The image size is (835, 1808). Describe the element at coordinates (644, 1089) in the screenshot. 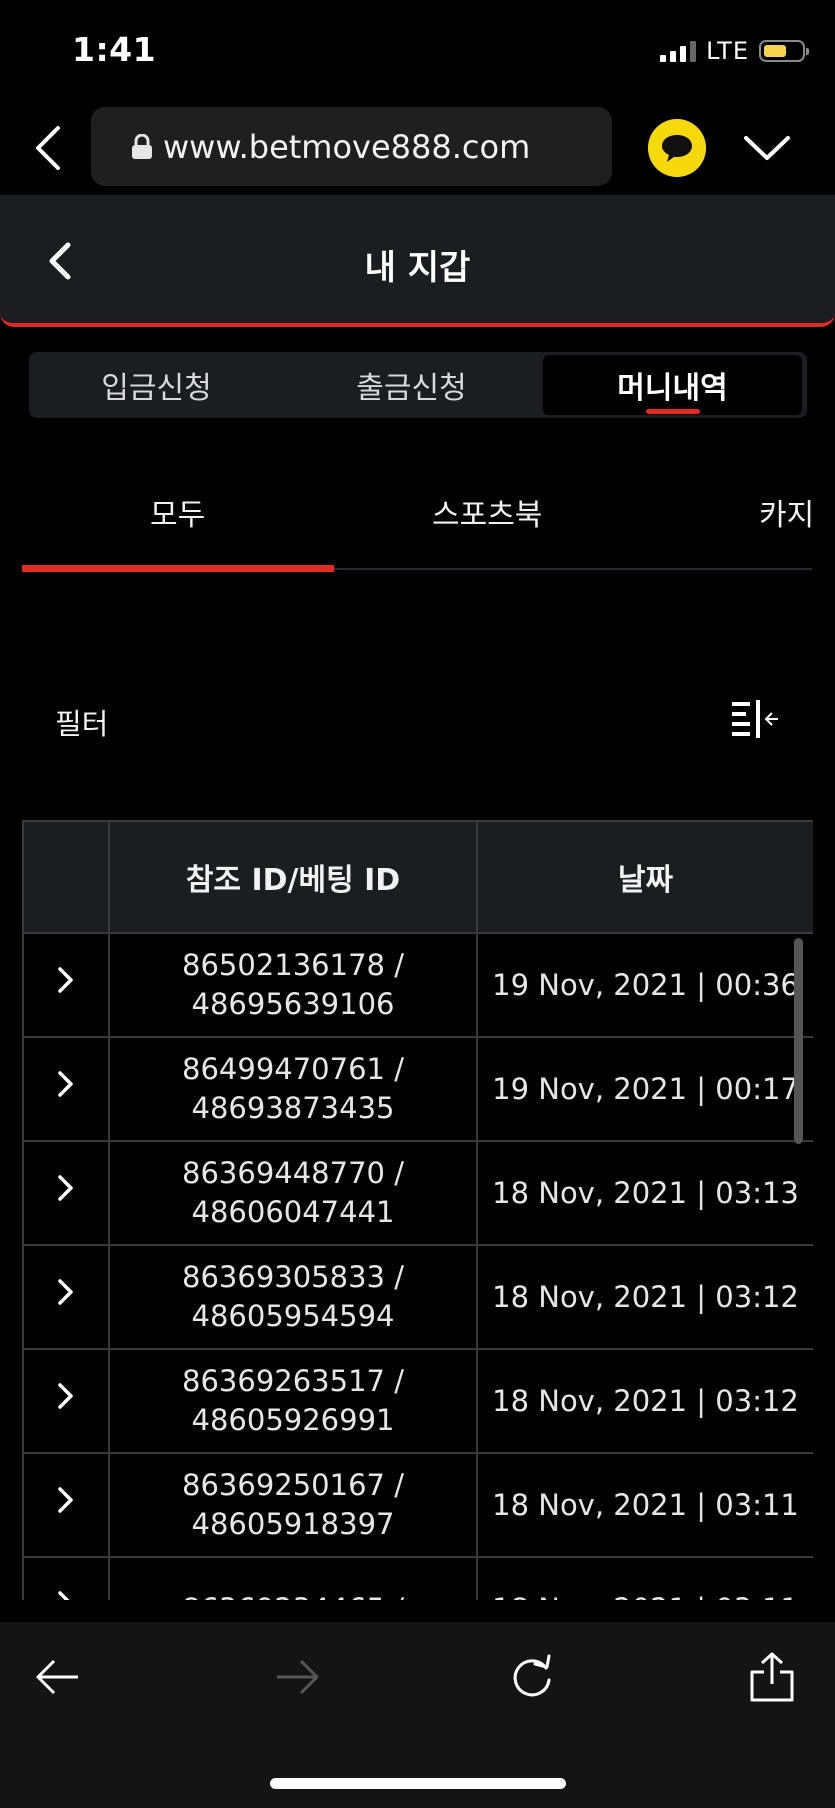

I see `date-cell: 19 Nov, 2021 | 00:17` at that location.